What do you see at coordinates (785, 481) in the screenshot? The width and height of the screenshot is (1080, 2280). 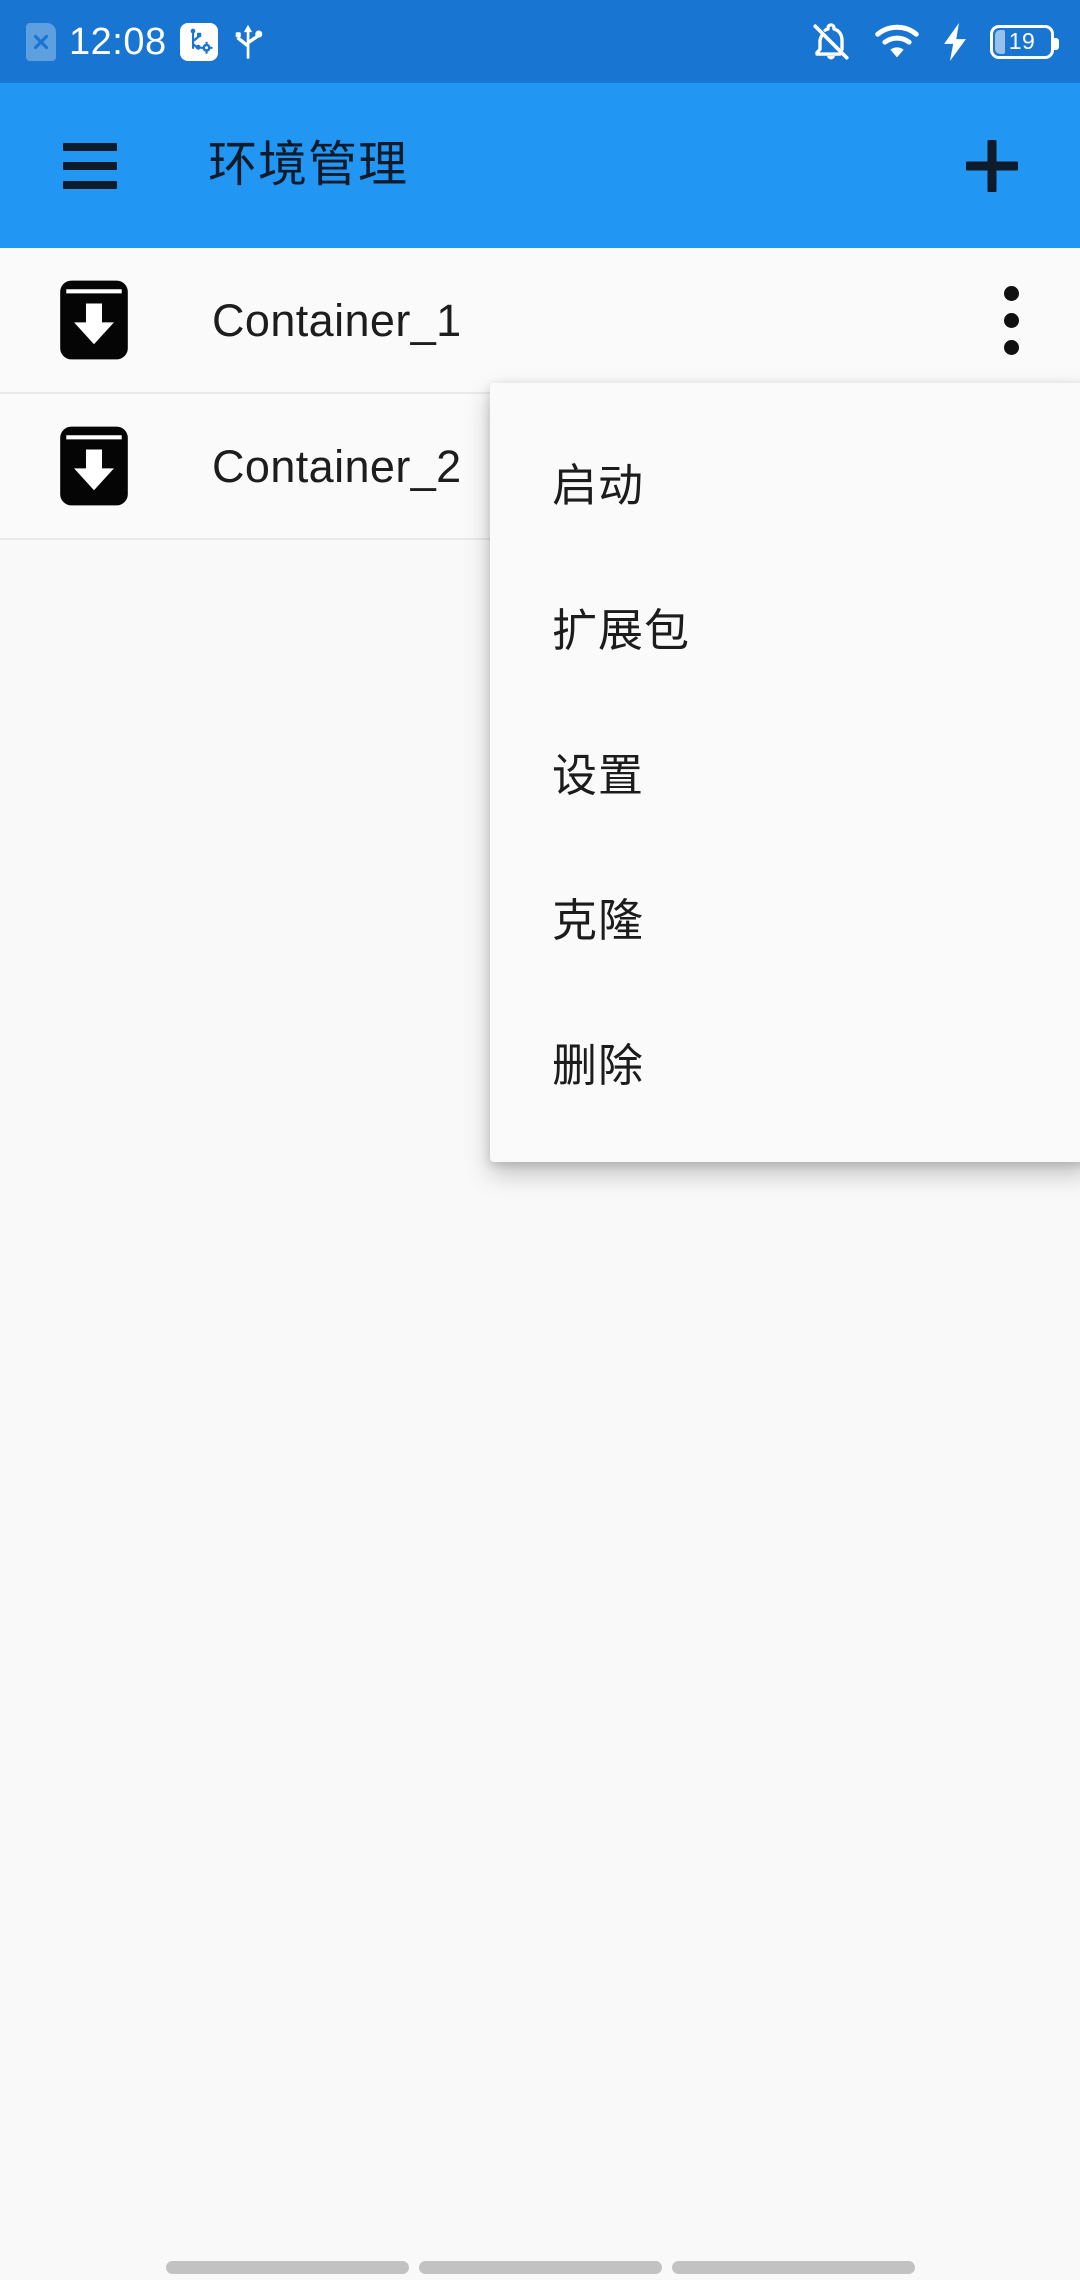 I see `menu-item-start: 启动` at bounding box center [785, 481].